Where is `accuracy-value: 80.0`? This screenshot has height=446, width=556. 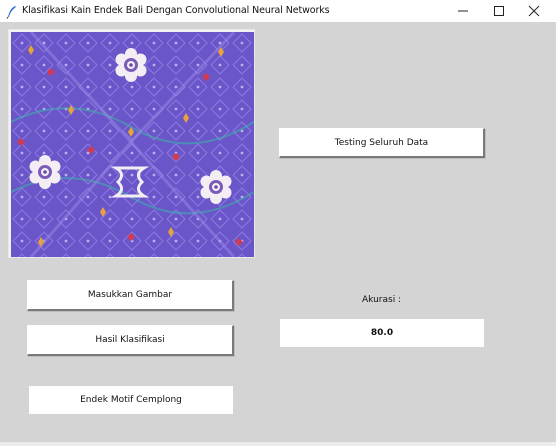 accuracy-value: 80.0 is located at coordinates (382, 333).